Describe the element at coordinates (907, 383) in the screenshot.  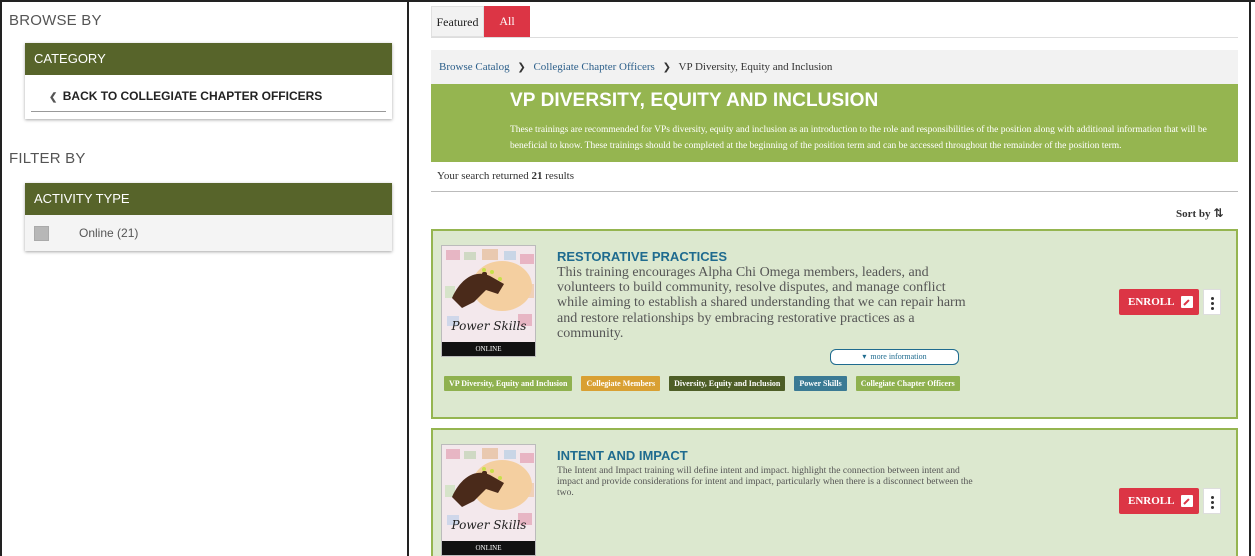
I see `tag-collegiate-chapter-officers: Collegiate Chapter Officers` at that location.